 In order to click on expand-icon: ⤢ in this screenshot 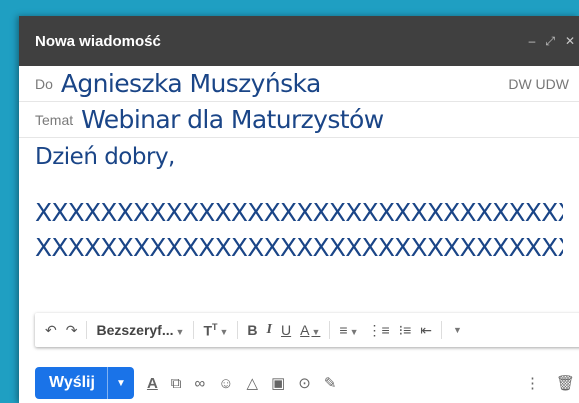, I will do `click(550, 41)`.